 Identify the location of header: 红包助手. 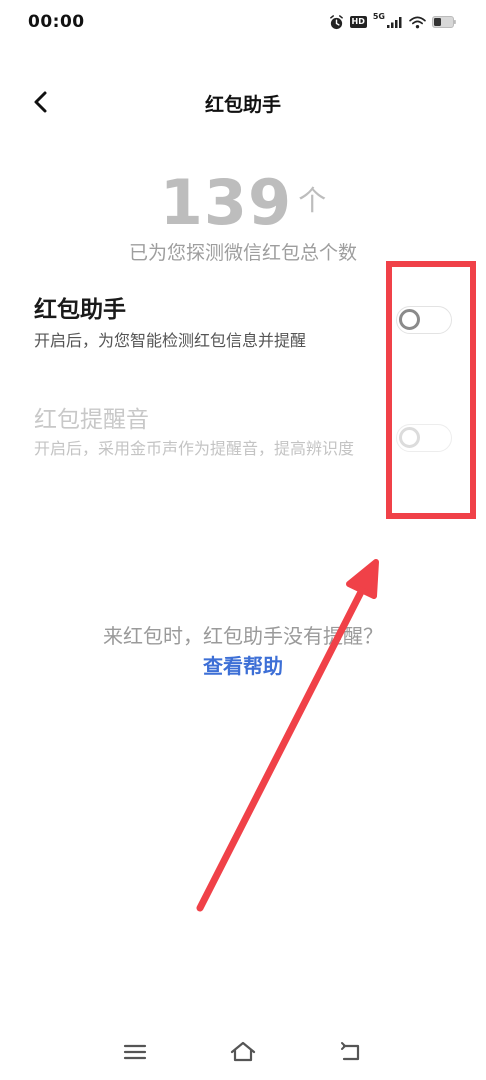
(243, 102).